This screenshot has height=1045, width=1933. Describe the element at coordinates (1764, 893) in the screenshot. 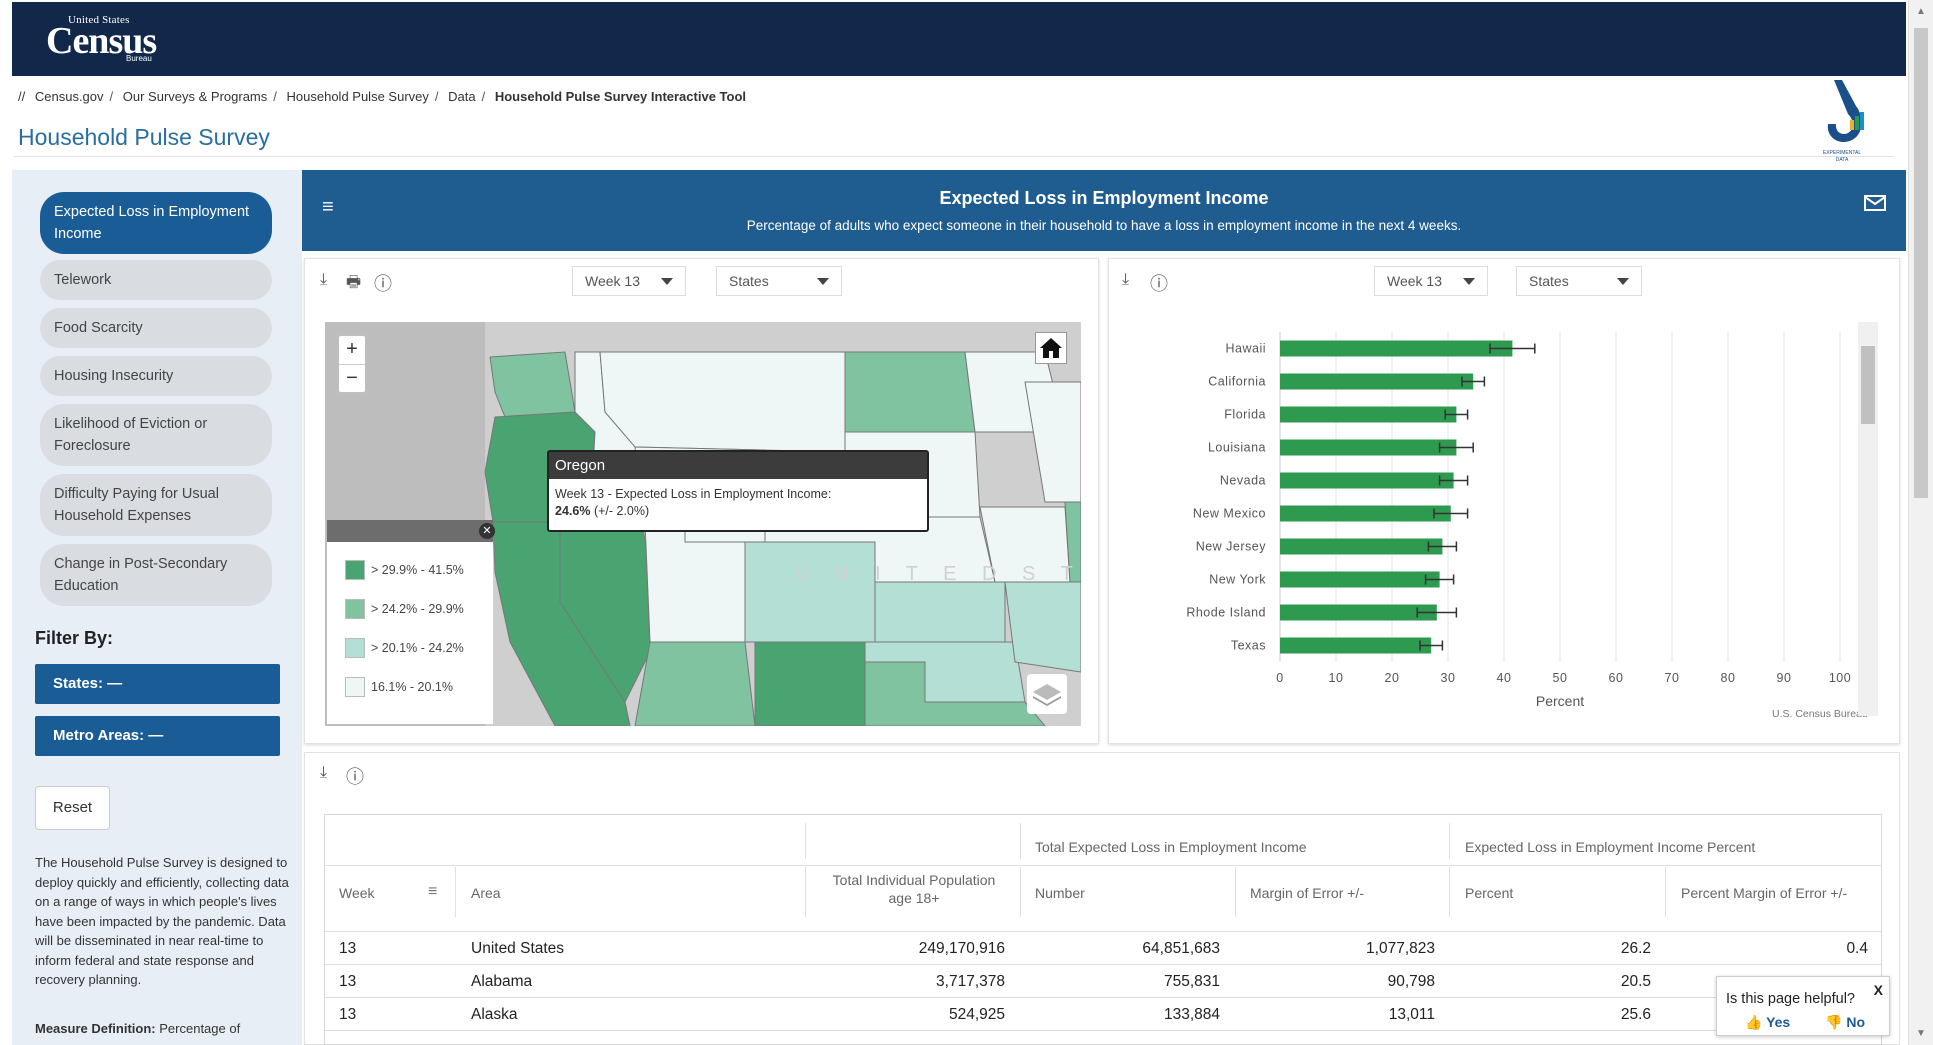

I see `col-header-percent-moe: Percent Margin of Error +/-` at that location.